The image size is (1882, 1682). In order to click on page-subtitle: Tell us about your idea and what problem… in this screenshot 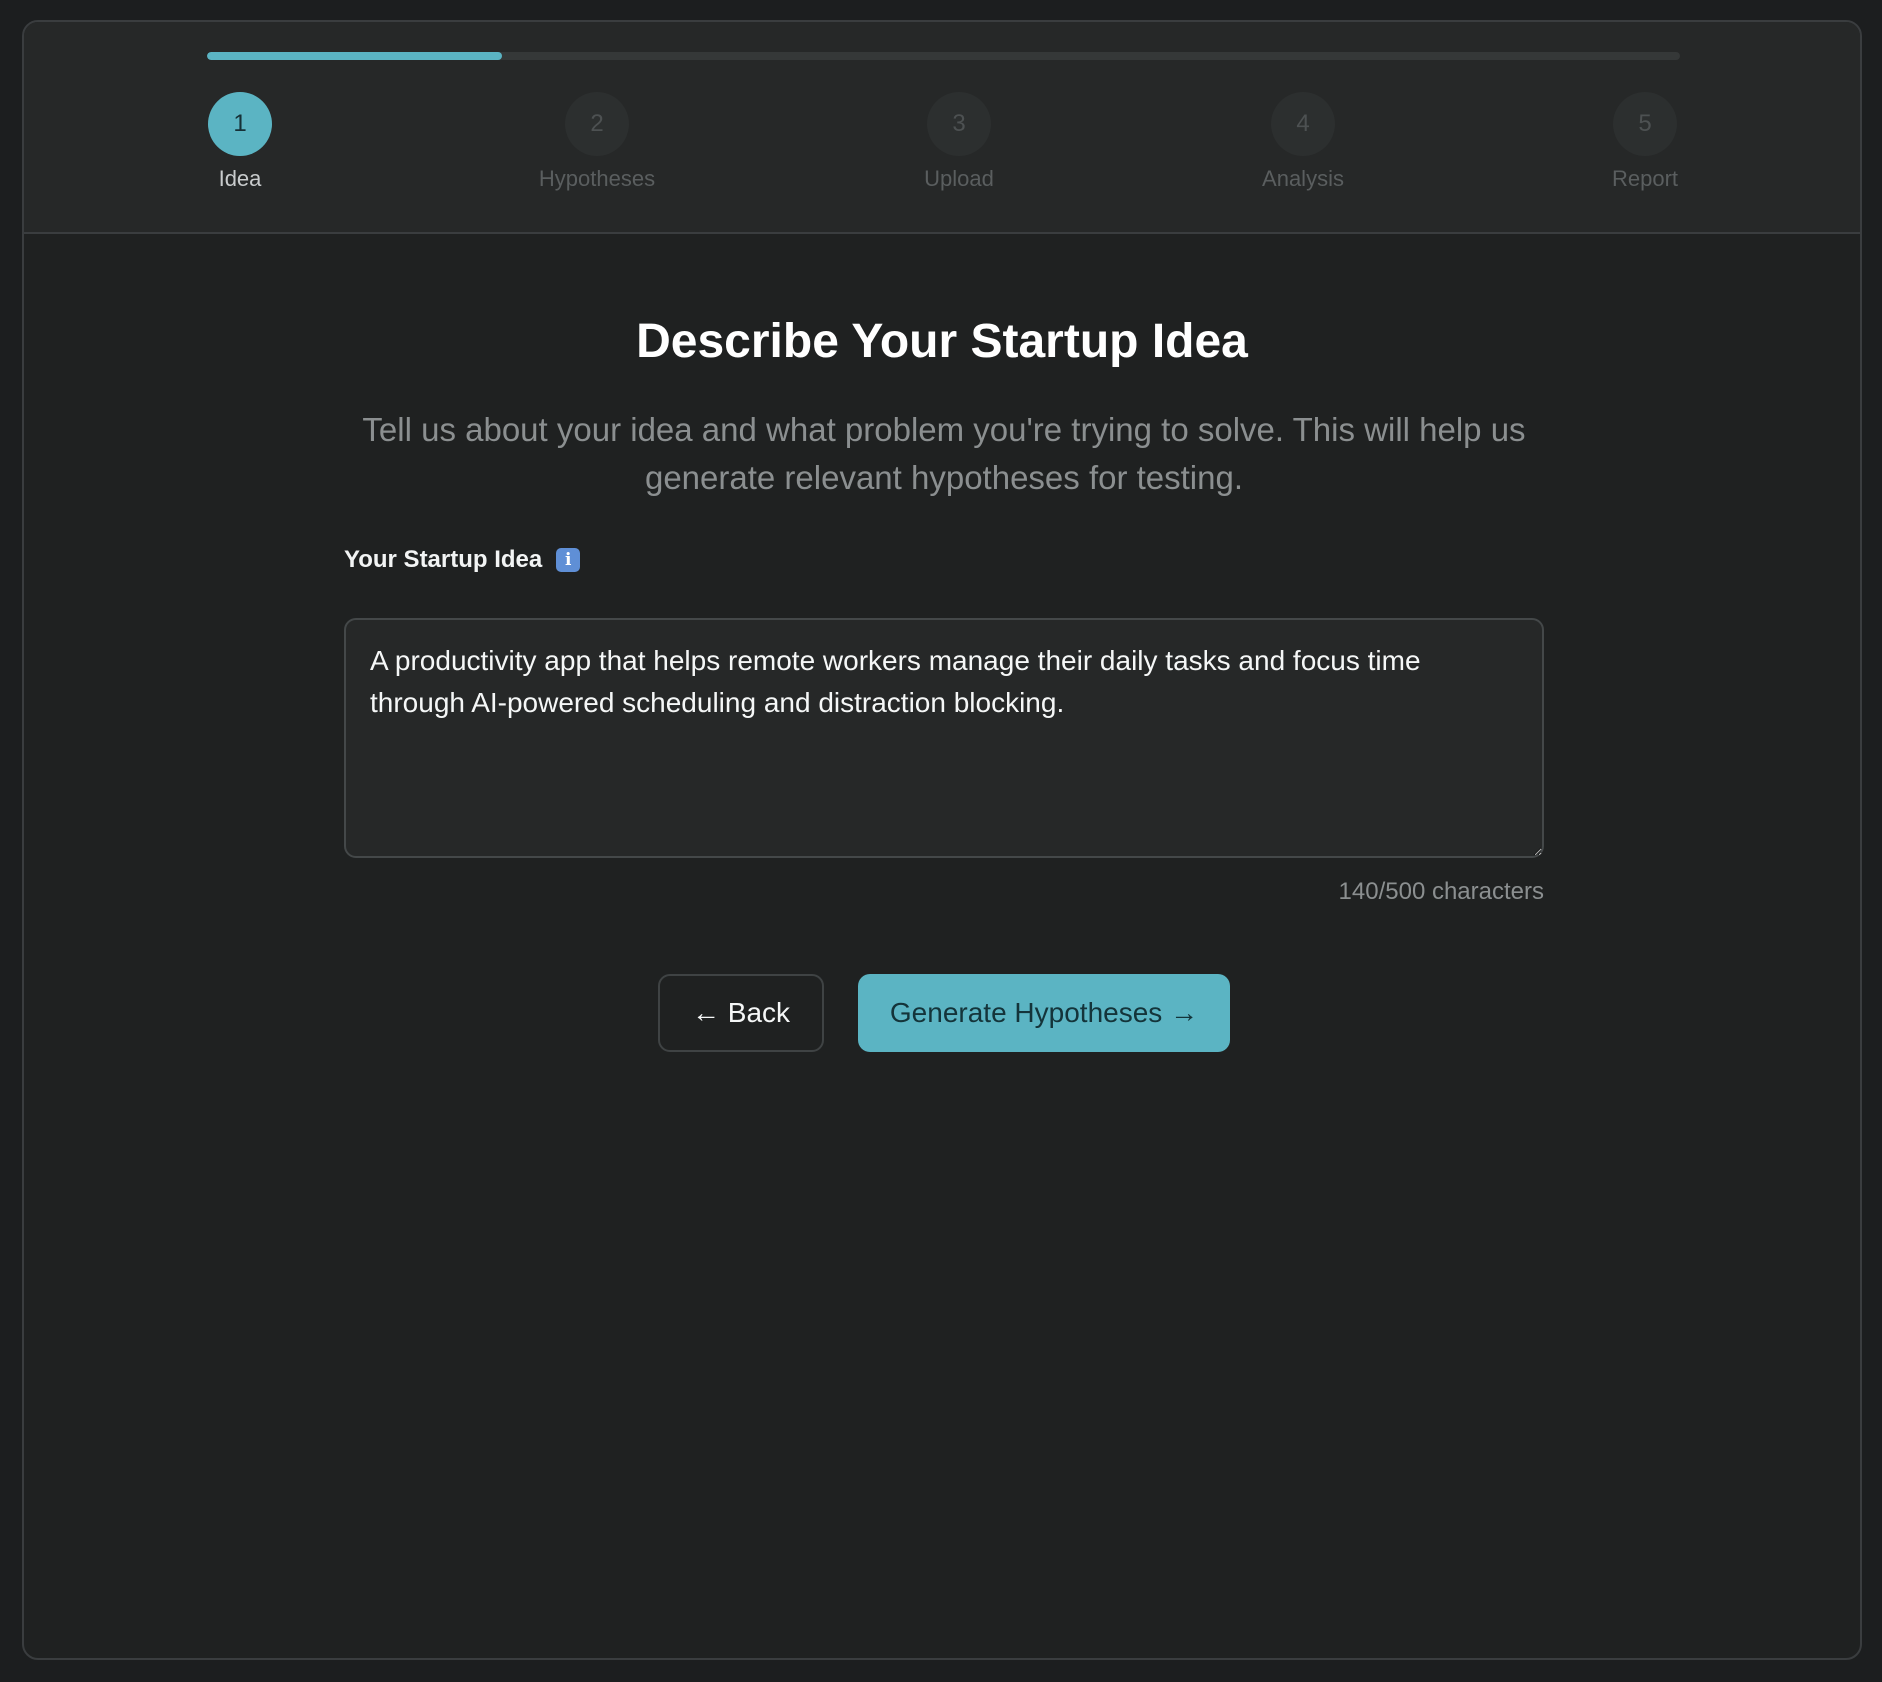, I will do `click(944, 453)`.